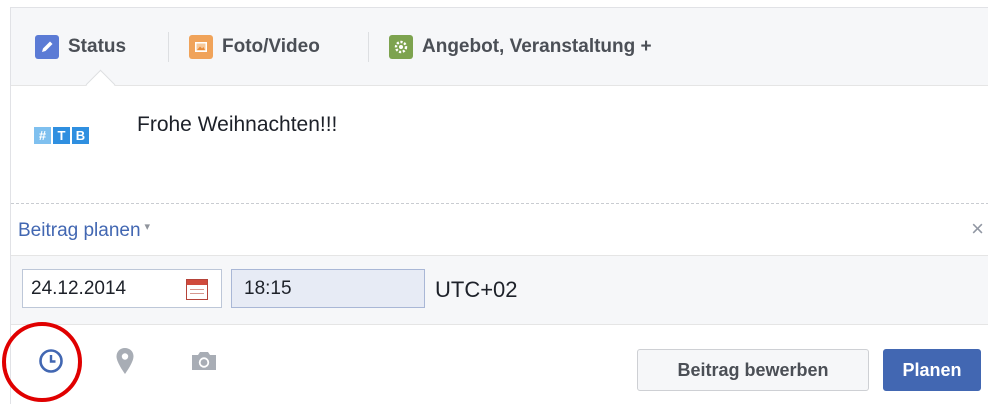 The width and height of the screenshot is (988, 404). I want to click on camera-icon, so click(204, 361).